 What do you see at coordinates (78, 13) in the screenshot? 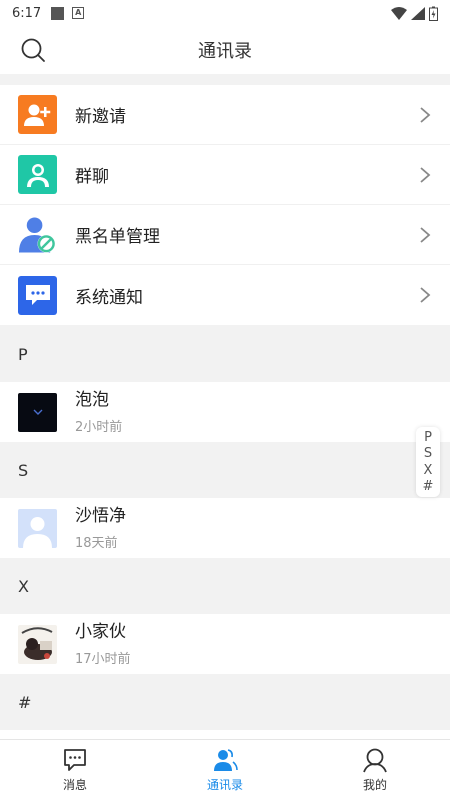
I see `app-notification-icon: A` at bounding box center [78, 13].